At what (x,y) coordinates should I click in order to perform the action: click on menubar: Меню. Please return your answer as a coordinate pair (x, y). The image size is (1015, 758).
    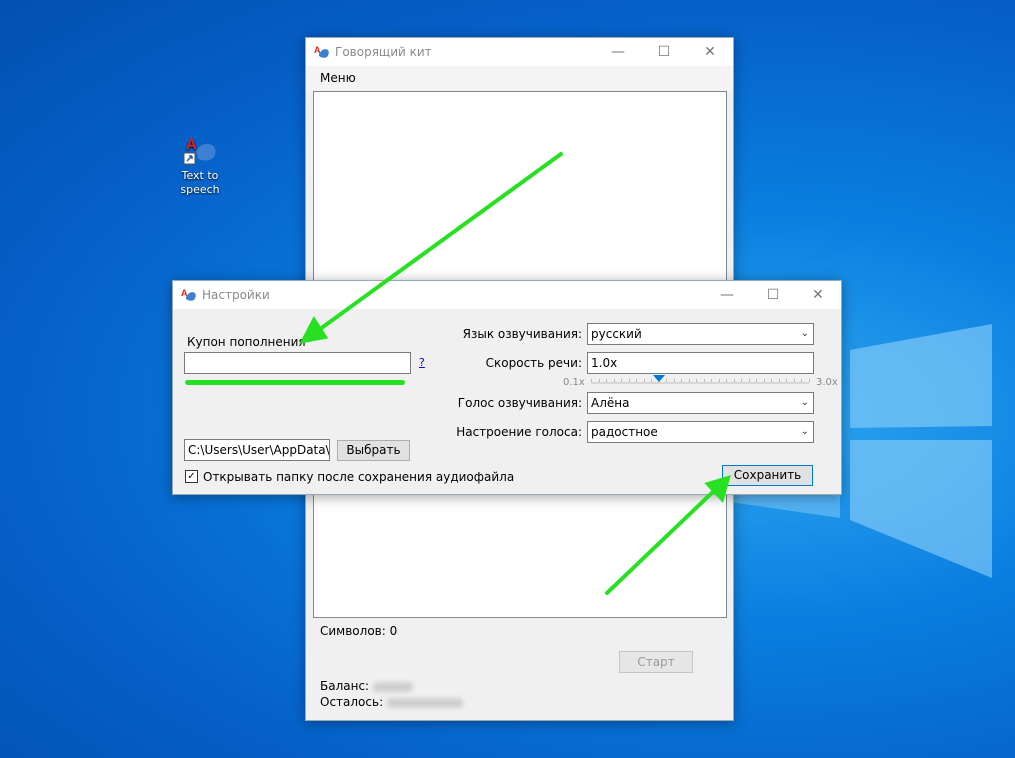
    Looking at the image, I should click on (519, 78).